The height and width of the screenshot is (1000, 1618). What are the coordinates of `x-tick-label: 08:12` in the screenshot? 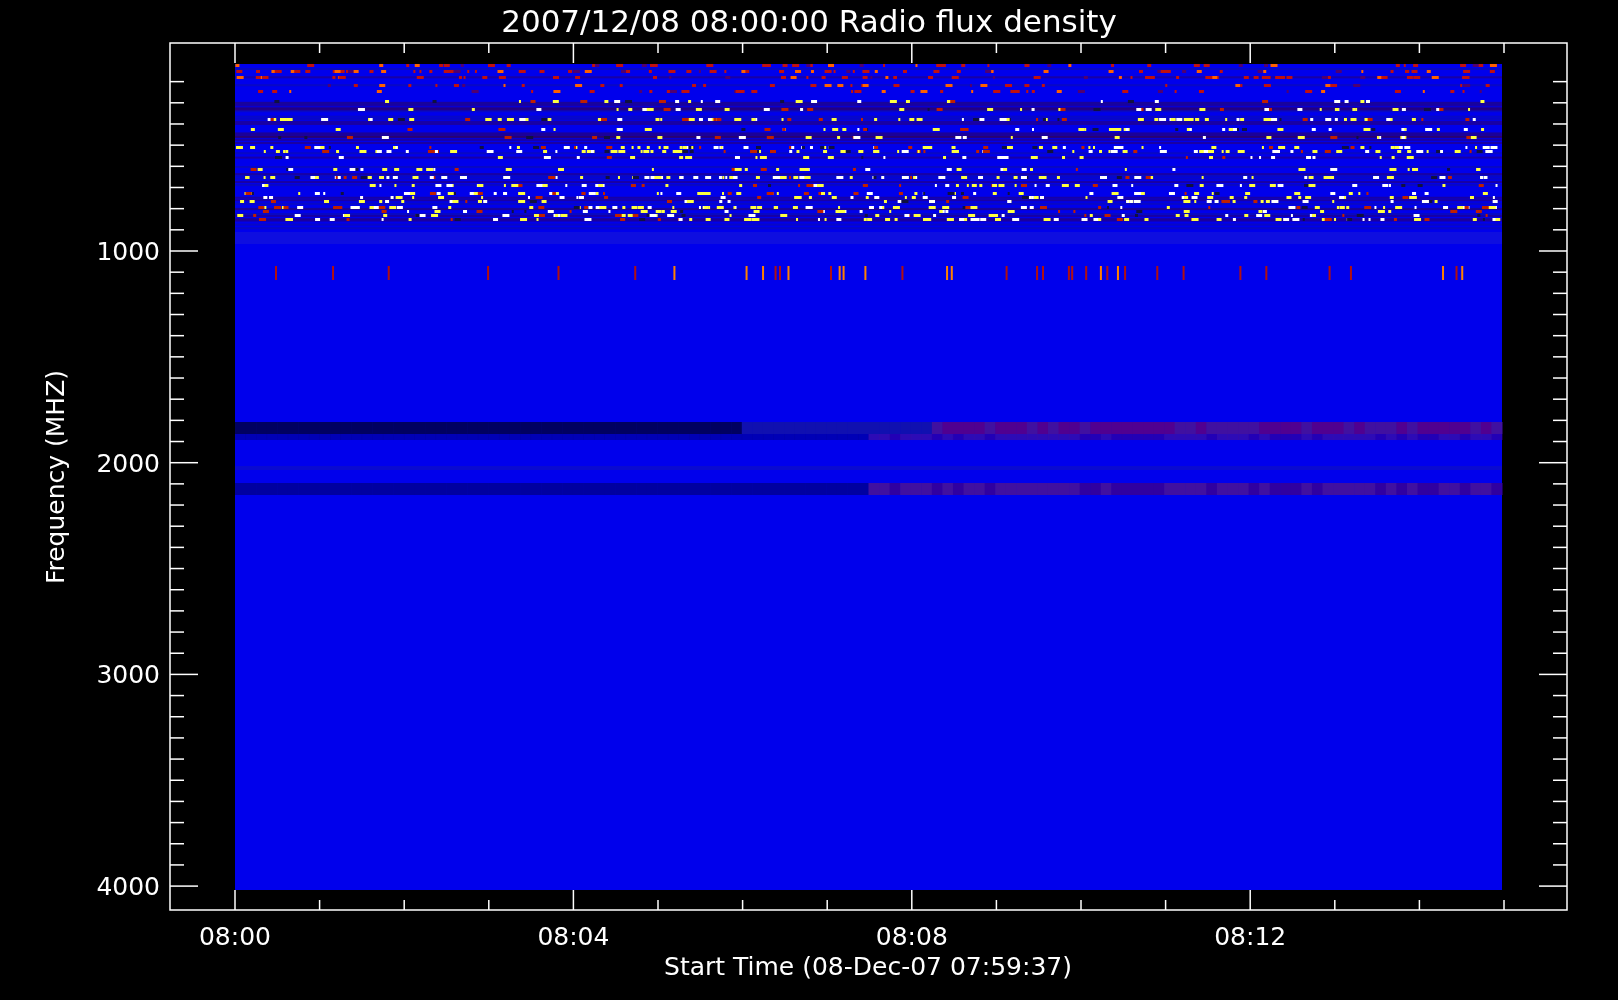 It's located at (1250, 936).